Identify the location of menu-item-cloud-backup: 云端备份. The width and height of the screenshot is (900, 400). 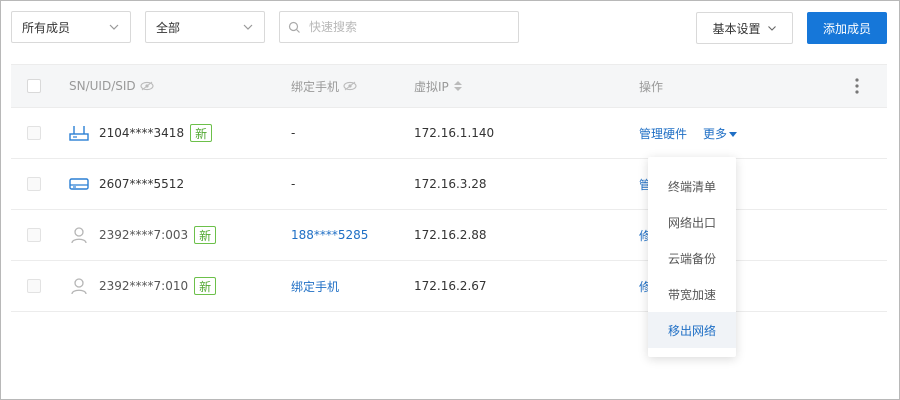
(692, 258).